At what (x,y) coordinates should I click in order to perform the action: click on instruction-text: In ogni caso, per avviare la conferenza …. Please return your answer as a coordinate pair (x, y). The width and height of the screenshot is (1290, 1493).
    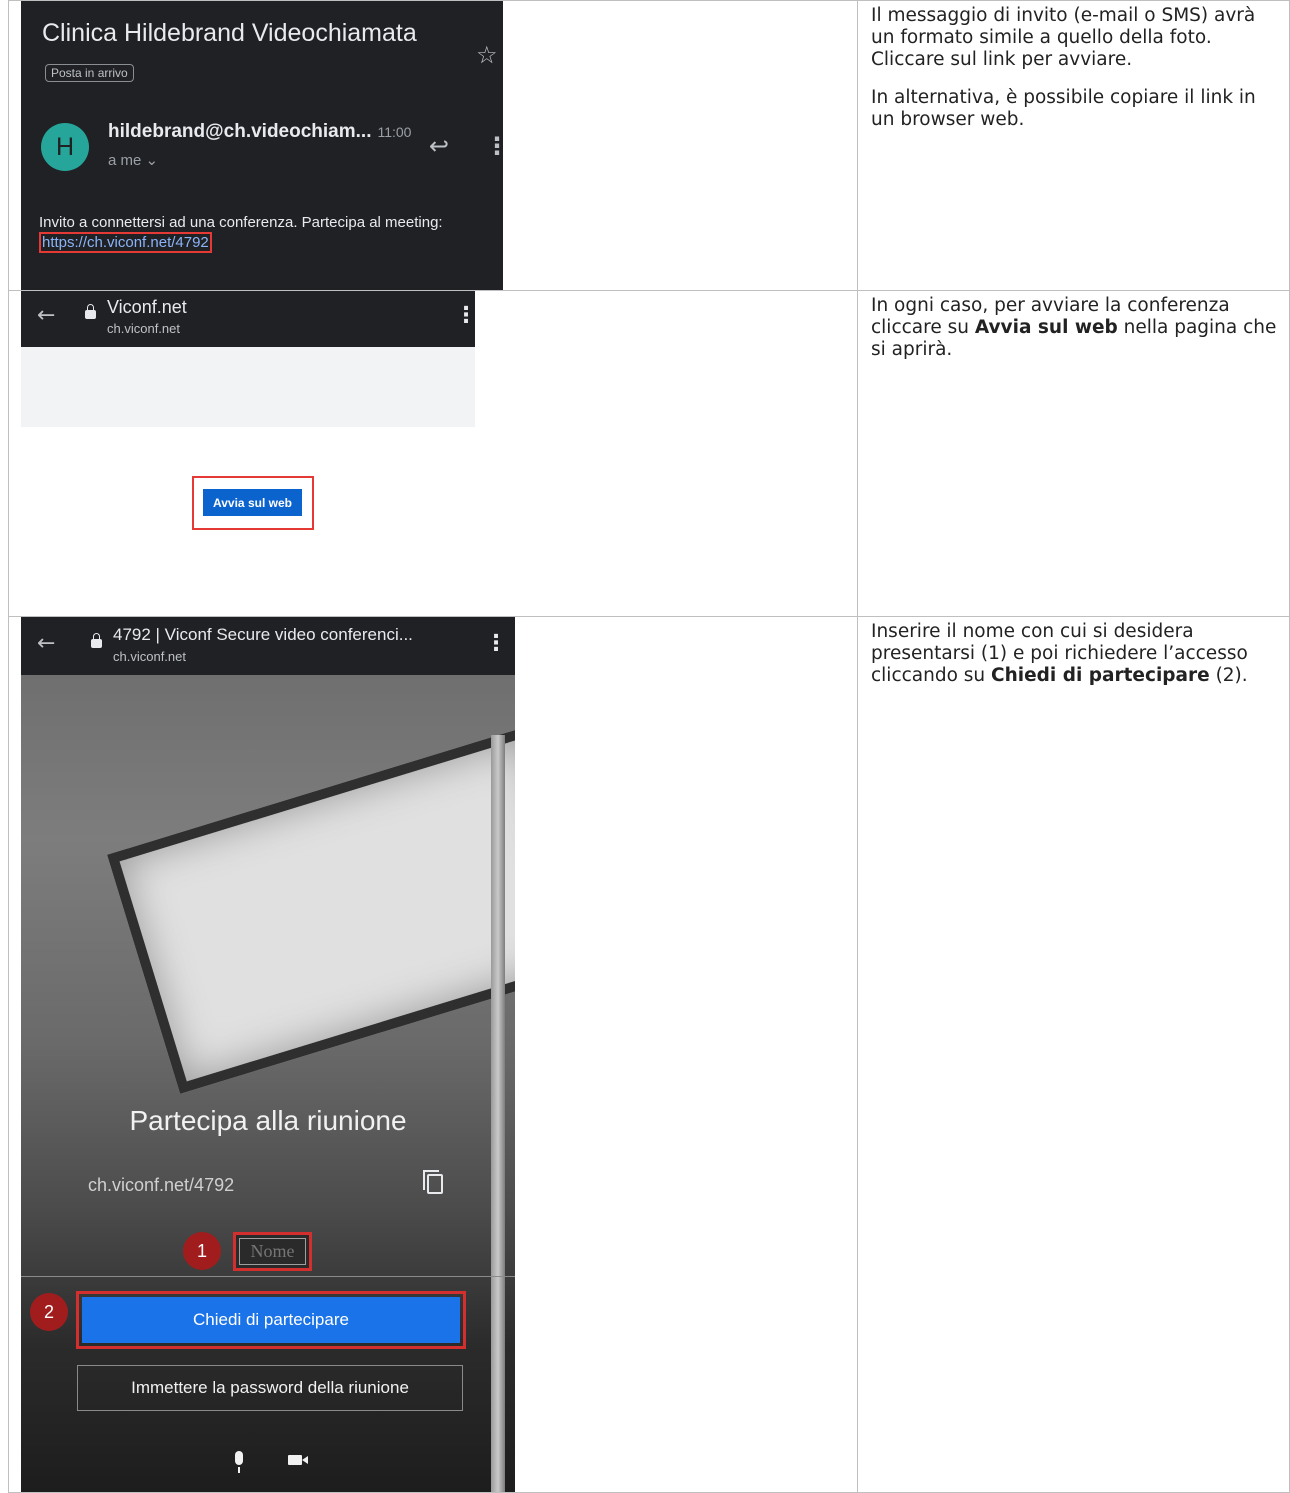
    Looking at the image, I should click on (1073, 328).